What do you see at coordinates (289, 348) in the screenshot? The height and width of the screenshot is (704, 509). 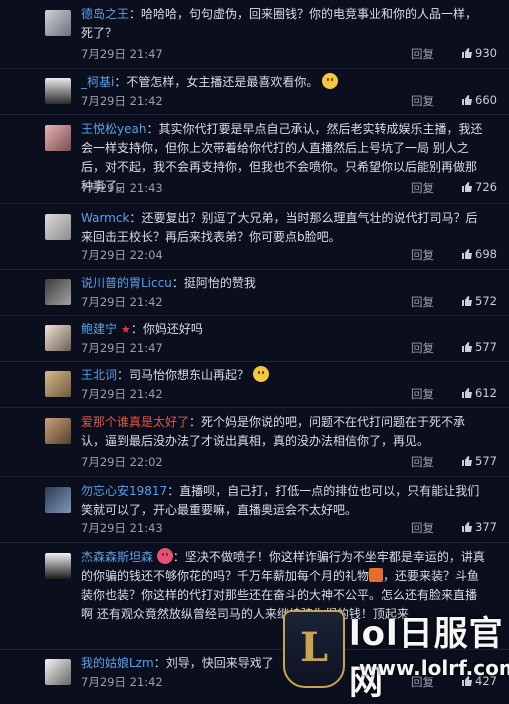 I see `comment-meta: 7月29日 21:47 回复 577` at bounding box center [289, 348].